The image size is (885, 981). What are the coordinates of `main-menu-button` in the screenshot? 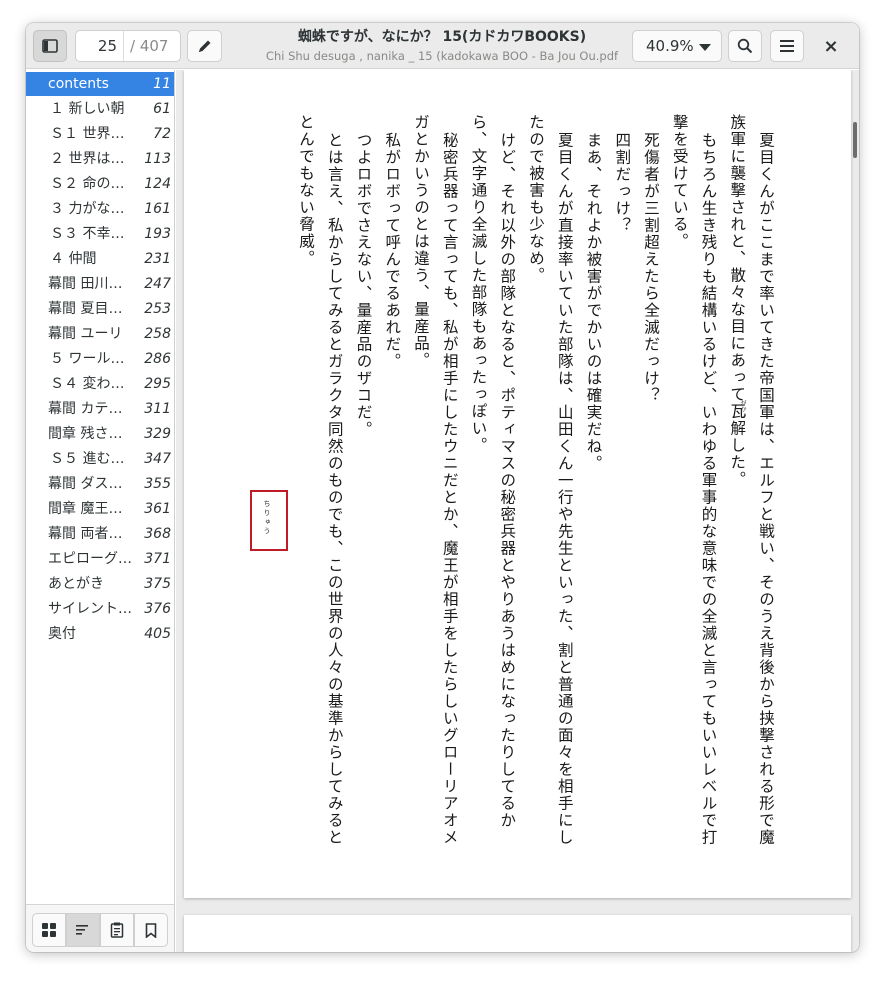 It's located at (787, 46).